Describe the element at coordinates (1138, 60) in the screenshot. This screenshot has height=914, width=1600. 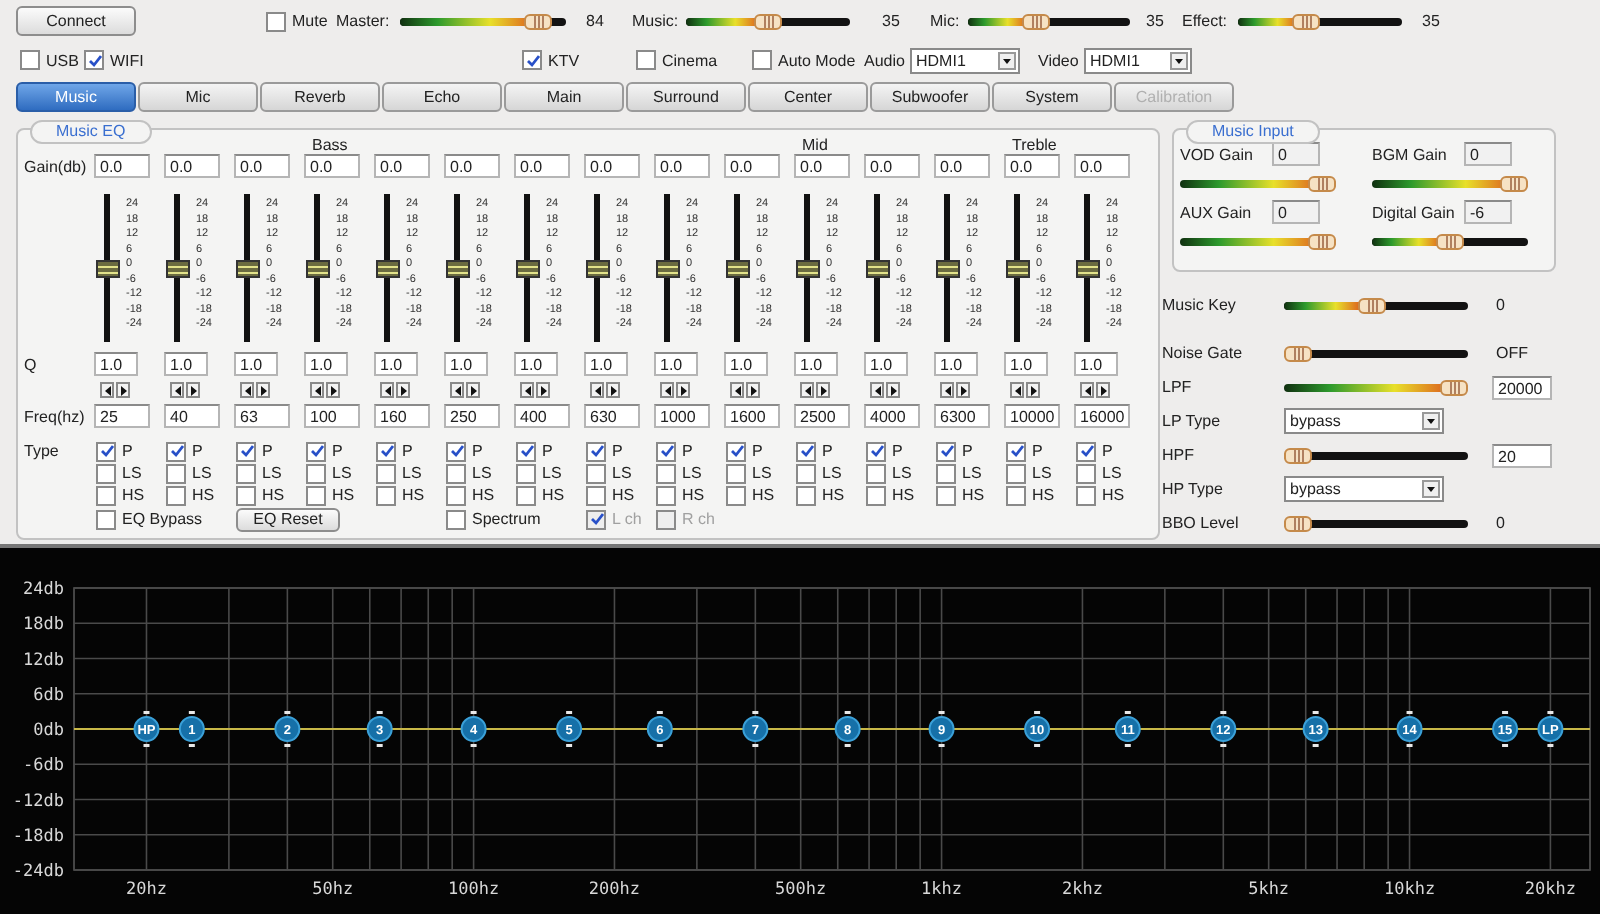
I see `dropdown: HDMI1` at that location.